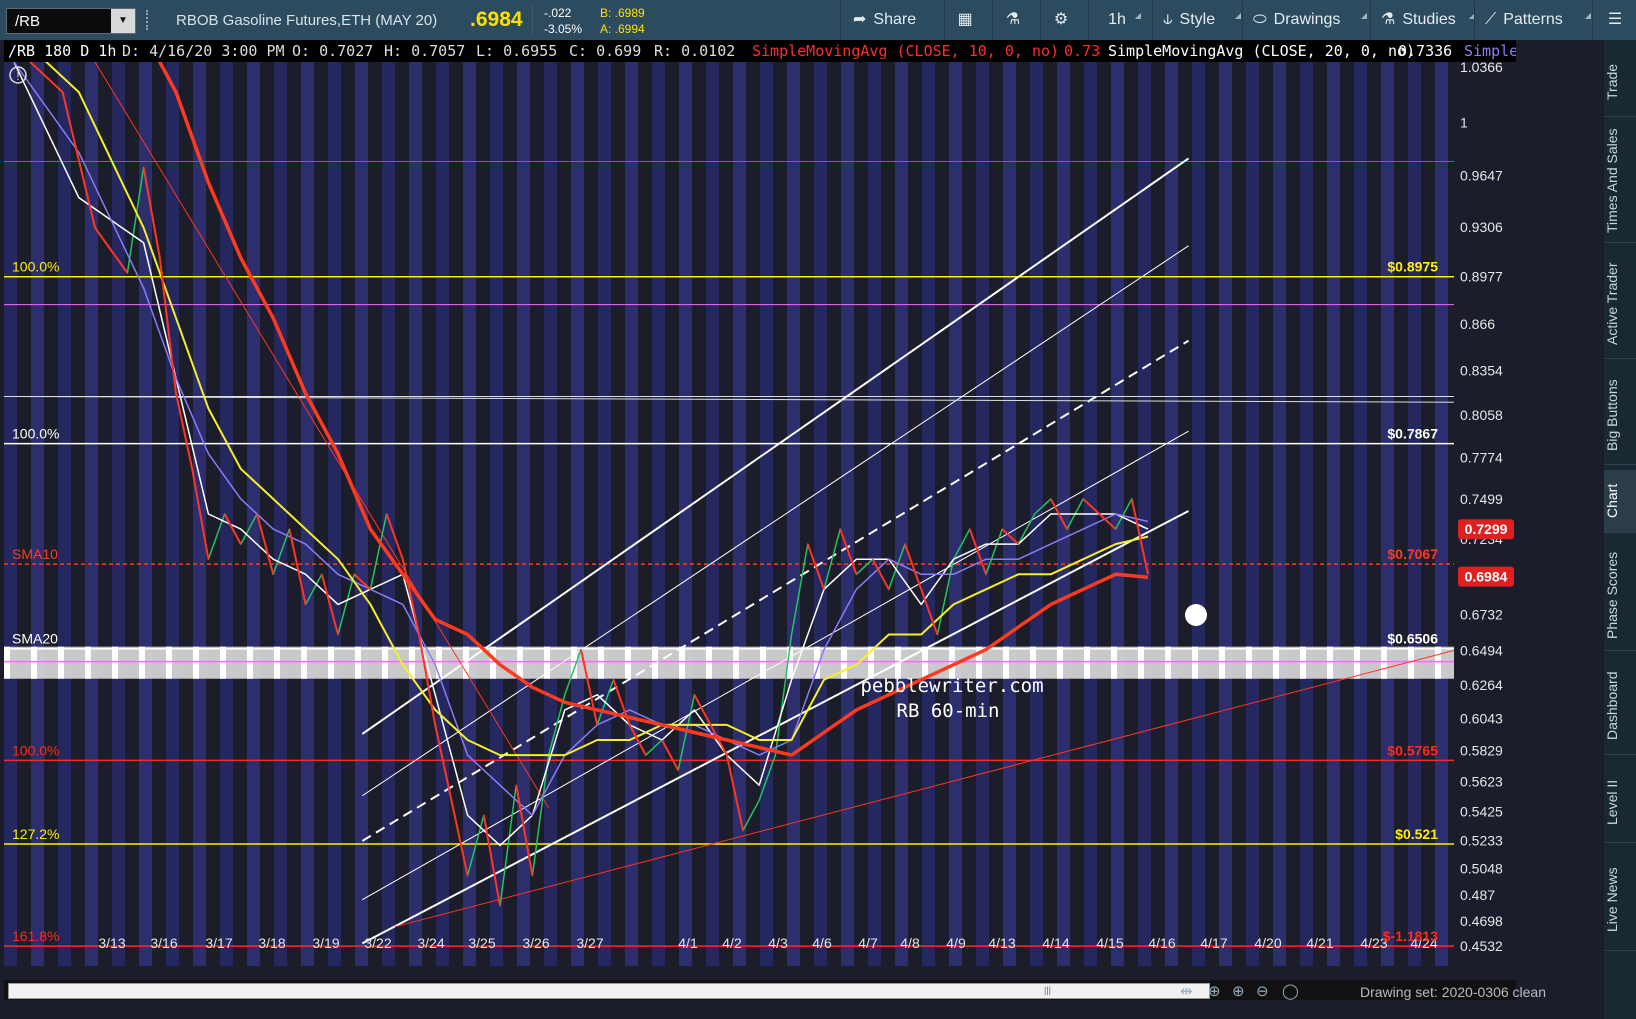  What do you see at coordinates (35, 554) in the screenshot?
I see `level-left-label: SMA10` at bounding box center [35, 554].